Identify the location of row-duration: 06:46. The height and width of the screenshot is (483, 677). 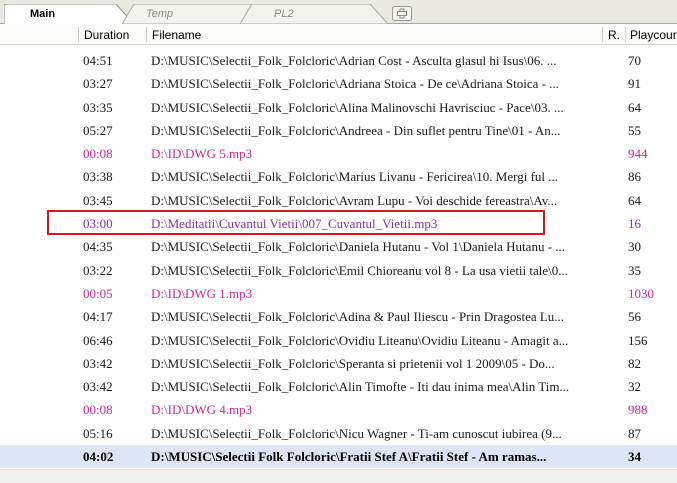
(98, 340).